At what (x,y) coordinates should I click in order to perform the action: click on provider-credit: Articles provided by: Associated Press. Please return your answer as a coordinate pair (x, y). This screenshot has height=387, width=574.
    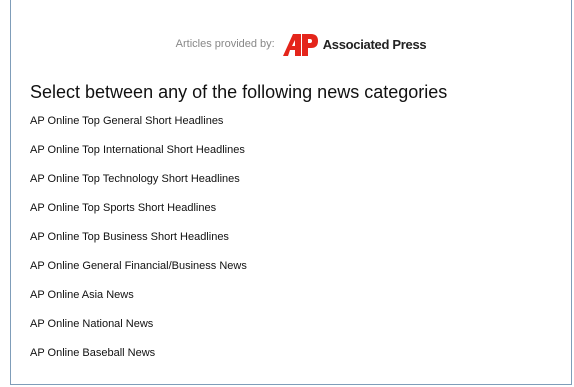
    Looking at the image, I should click on (291, 46).